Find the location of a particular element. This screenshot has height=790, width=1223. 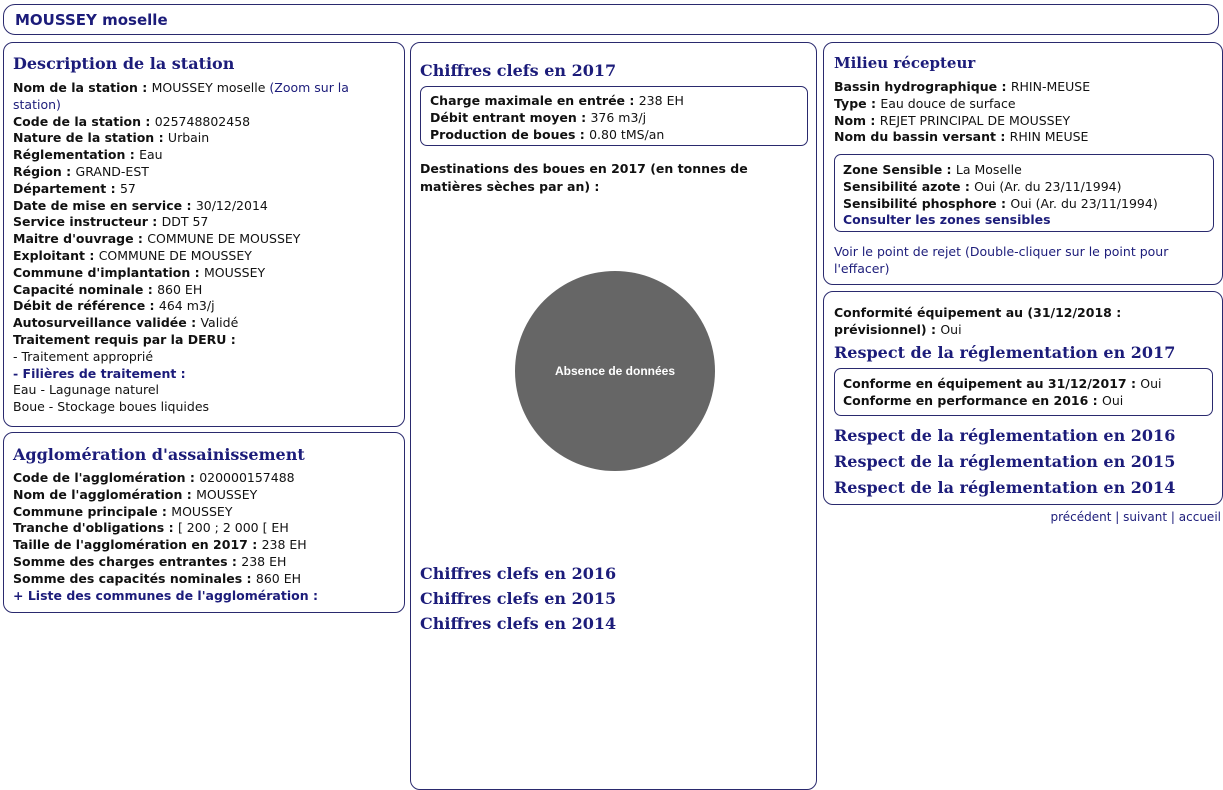

field-label: Code de l'agglomération : is located at coordinates (106, 477).